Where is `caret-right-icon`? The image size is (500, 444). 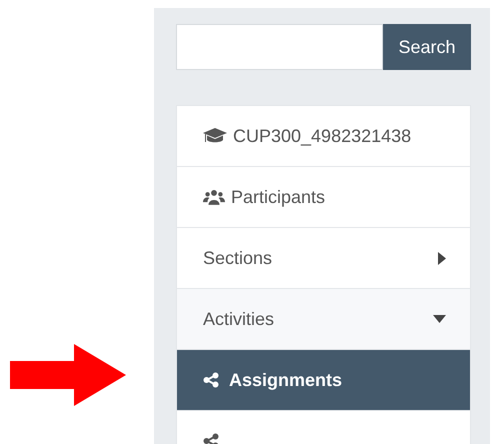
caret-right-icon is located at coordinates (442, 258).